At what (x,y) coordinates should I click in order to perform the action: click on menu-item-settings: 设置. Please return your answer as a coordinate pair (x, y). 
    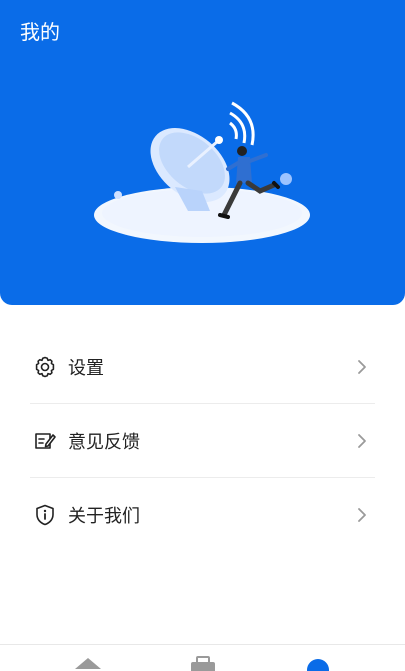
    Looking at the image, I should click on (202, 367).